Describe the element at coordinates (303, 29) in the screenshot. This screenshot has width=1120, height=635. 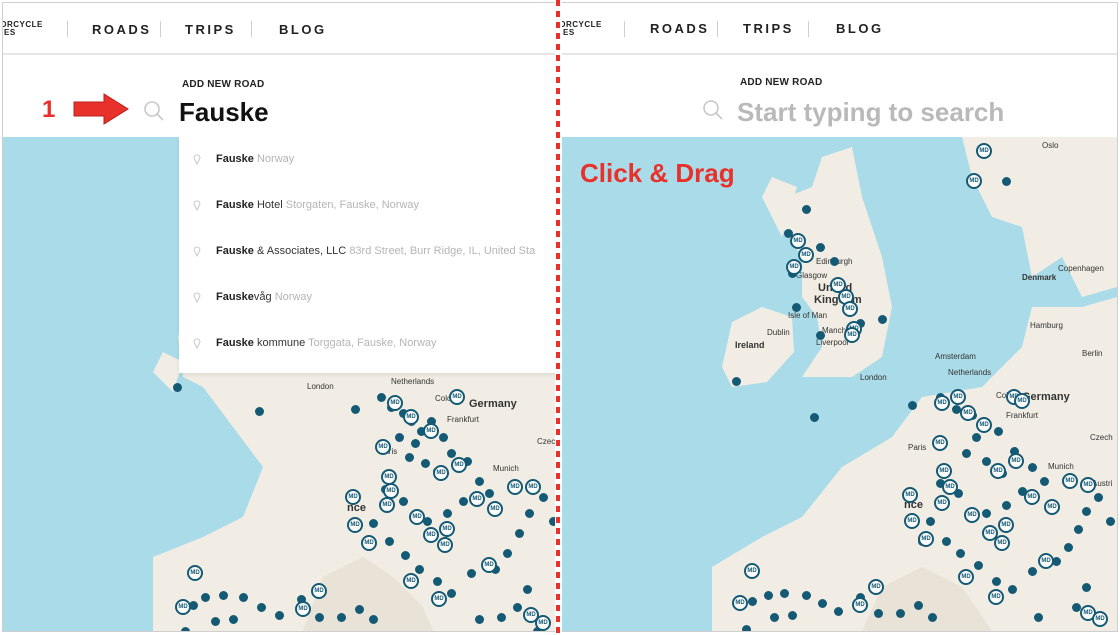
I see `nav-link-blog: BLOG` at that location.